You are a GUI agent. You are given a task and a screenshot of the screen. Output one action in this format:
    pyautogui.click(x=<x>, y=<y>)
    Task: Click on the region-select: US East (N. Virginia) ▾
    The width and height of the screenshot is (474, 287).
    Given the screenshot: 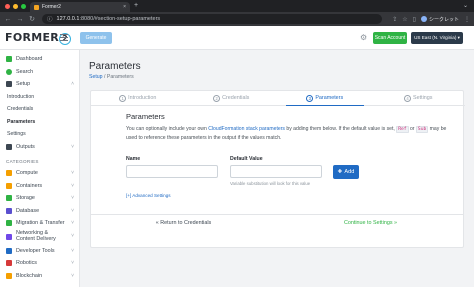 What is the action you would take?
    pyautogui.click(x=437, y=38)
    